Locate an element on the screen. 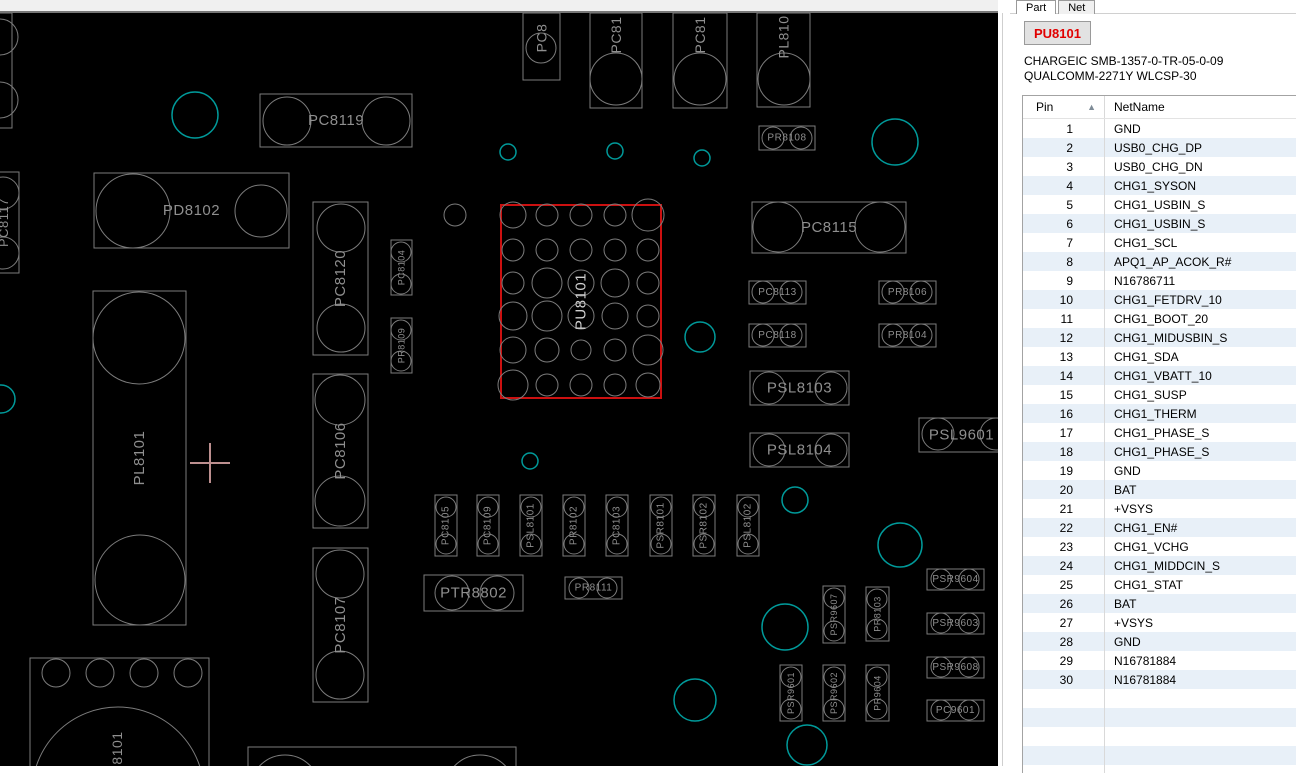 Image resolution: width=1296 pixels, height=773 pixels. pin-row: 9 N16786711 is located at coordinates (1159, 280).